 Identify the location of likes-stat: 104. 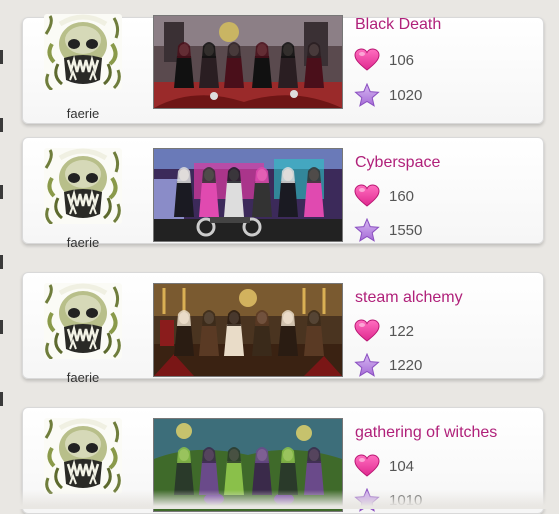
(384, 466).